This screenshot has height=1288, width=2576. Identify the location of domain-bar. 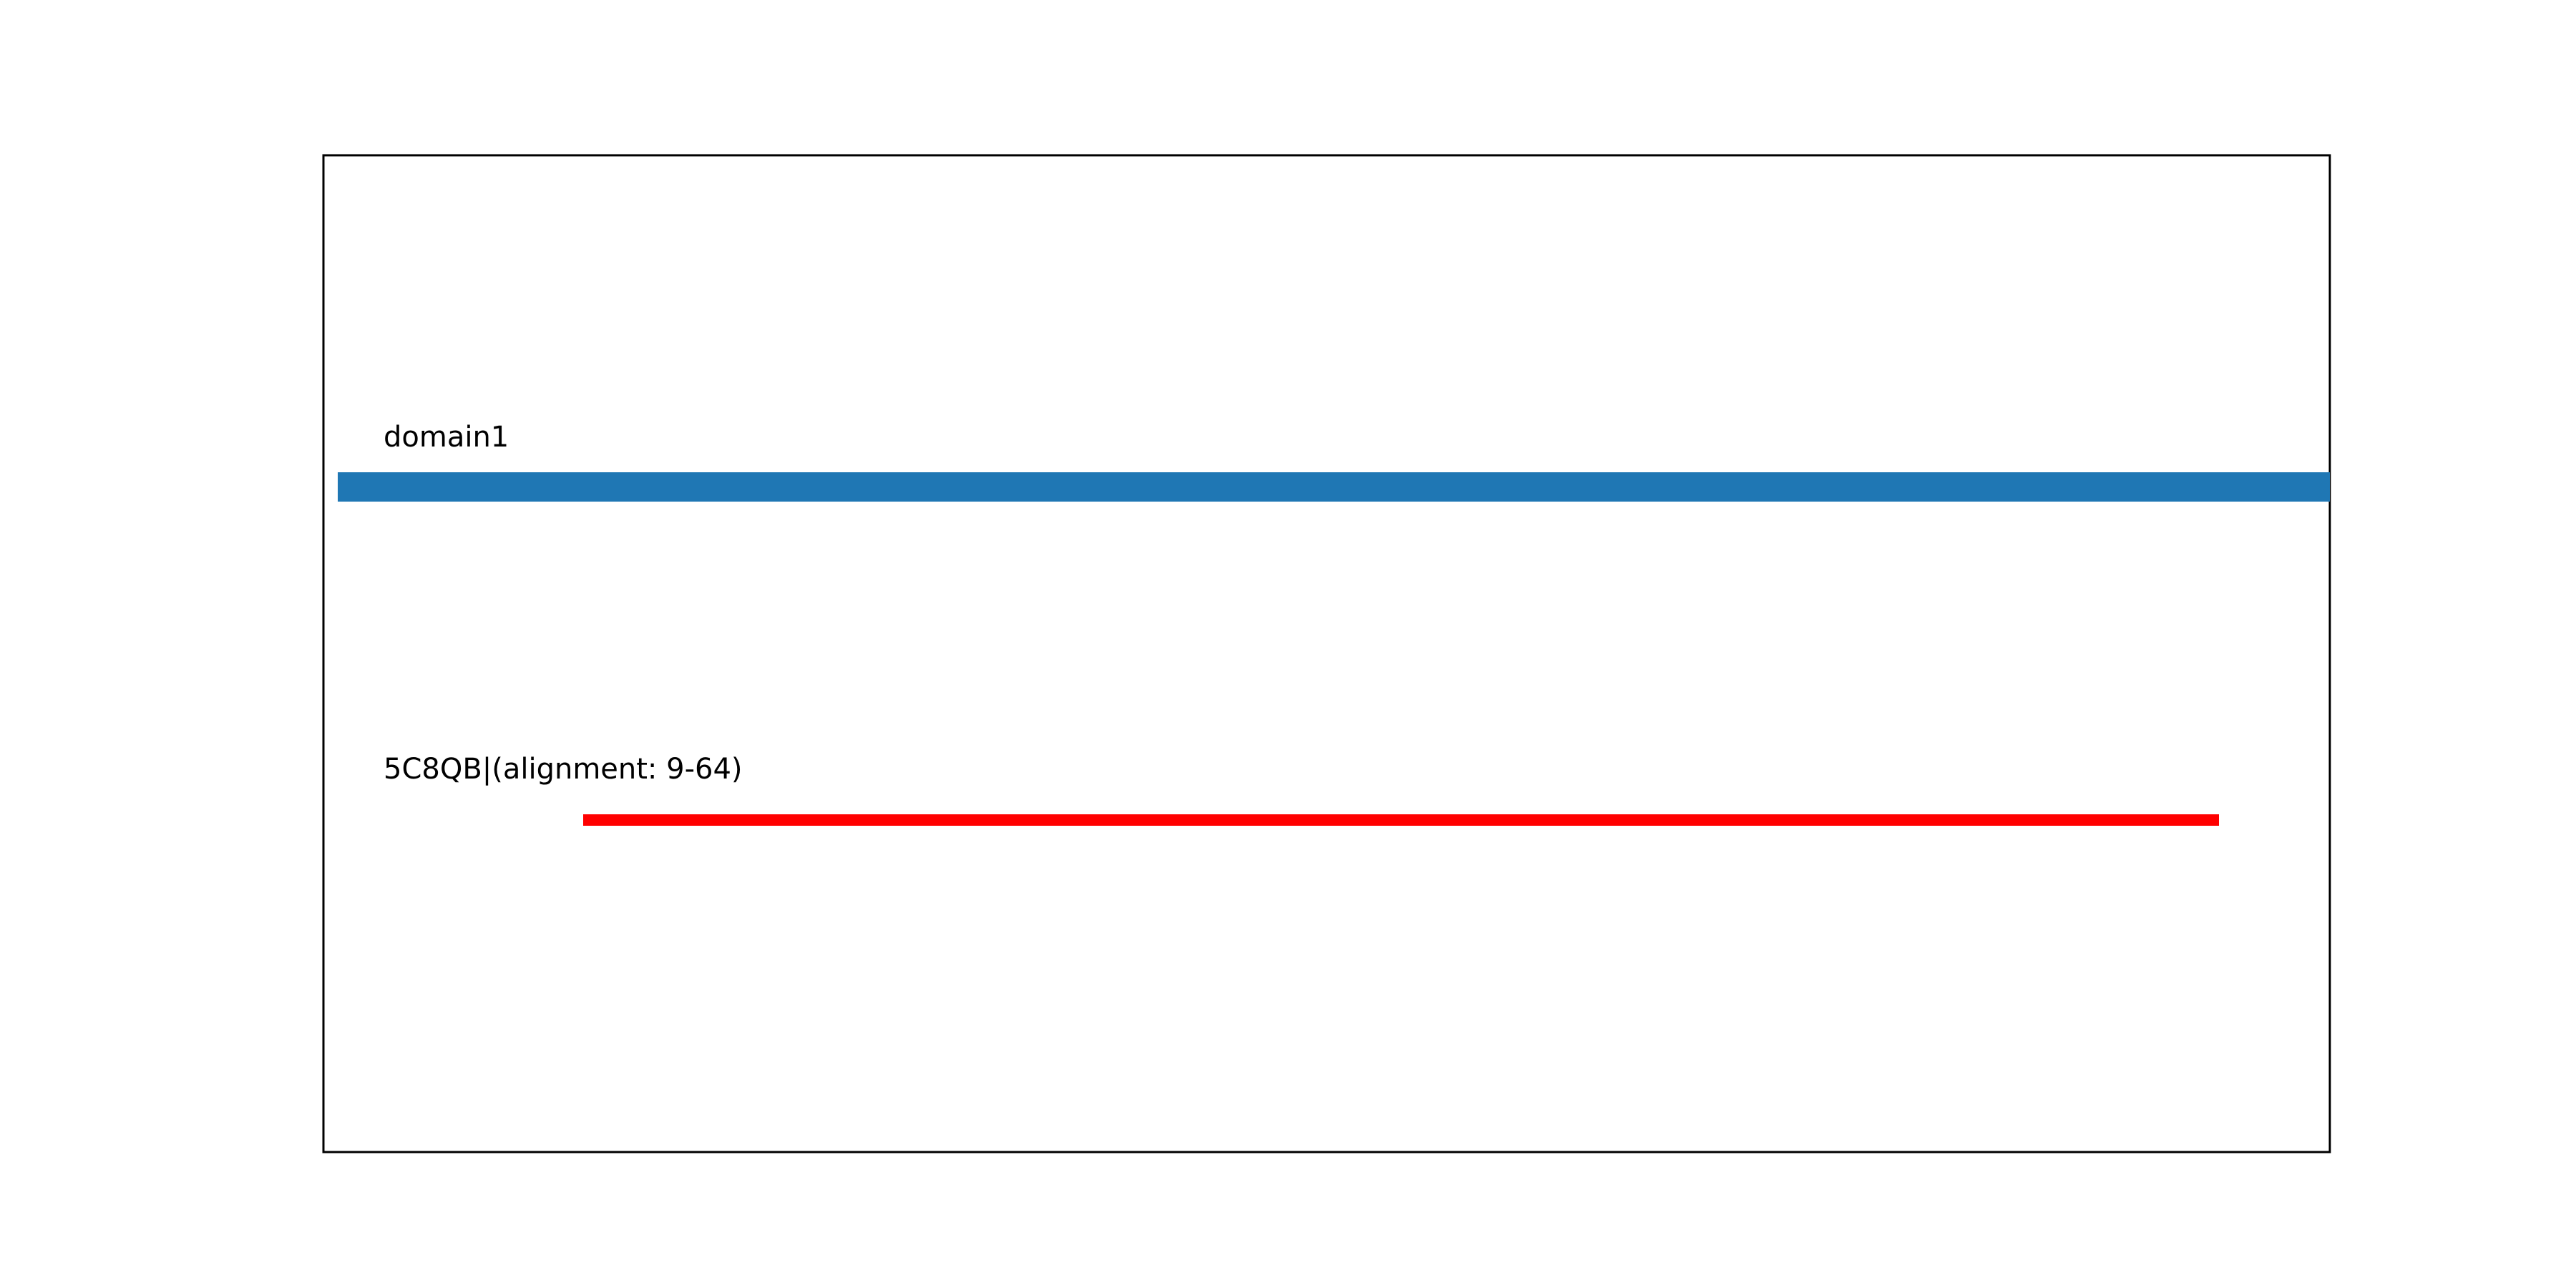
(1334, 487).